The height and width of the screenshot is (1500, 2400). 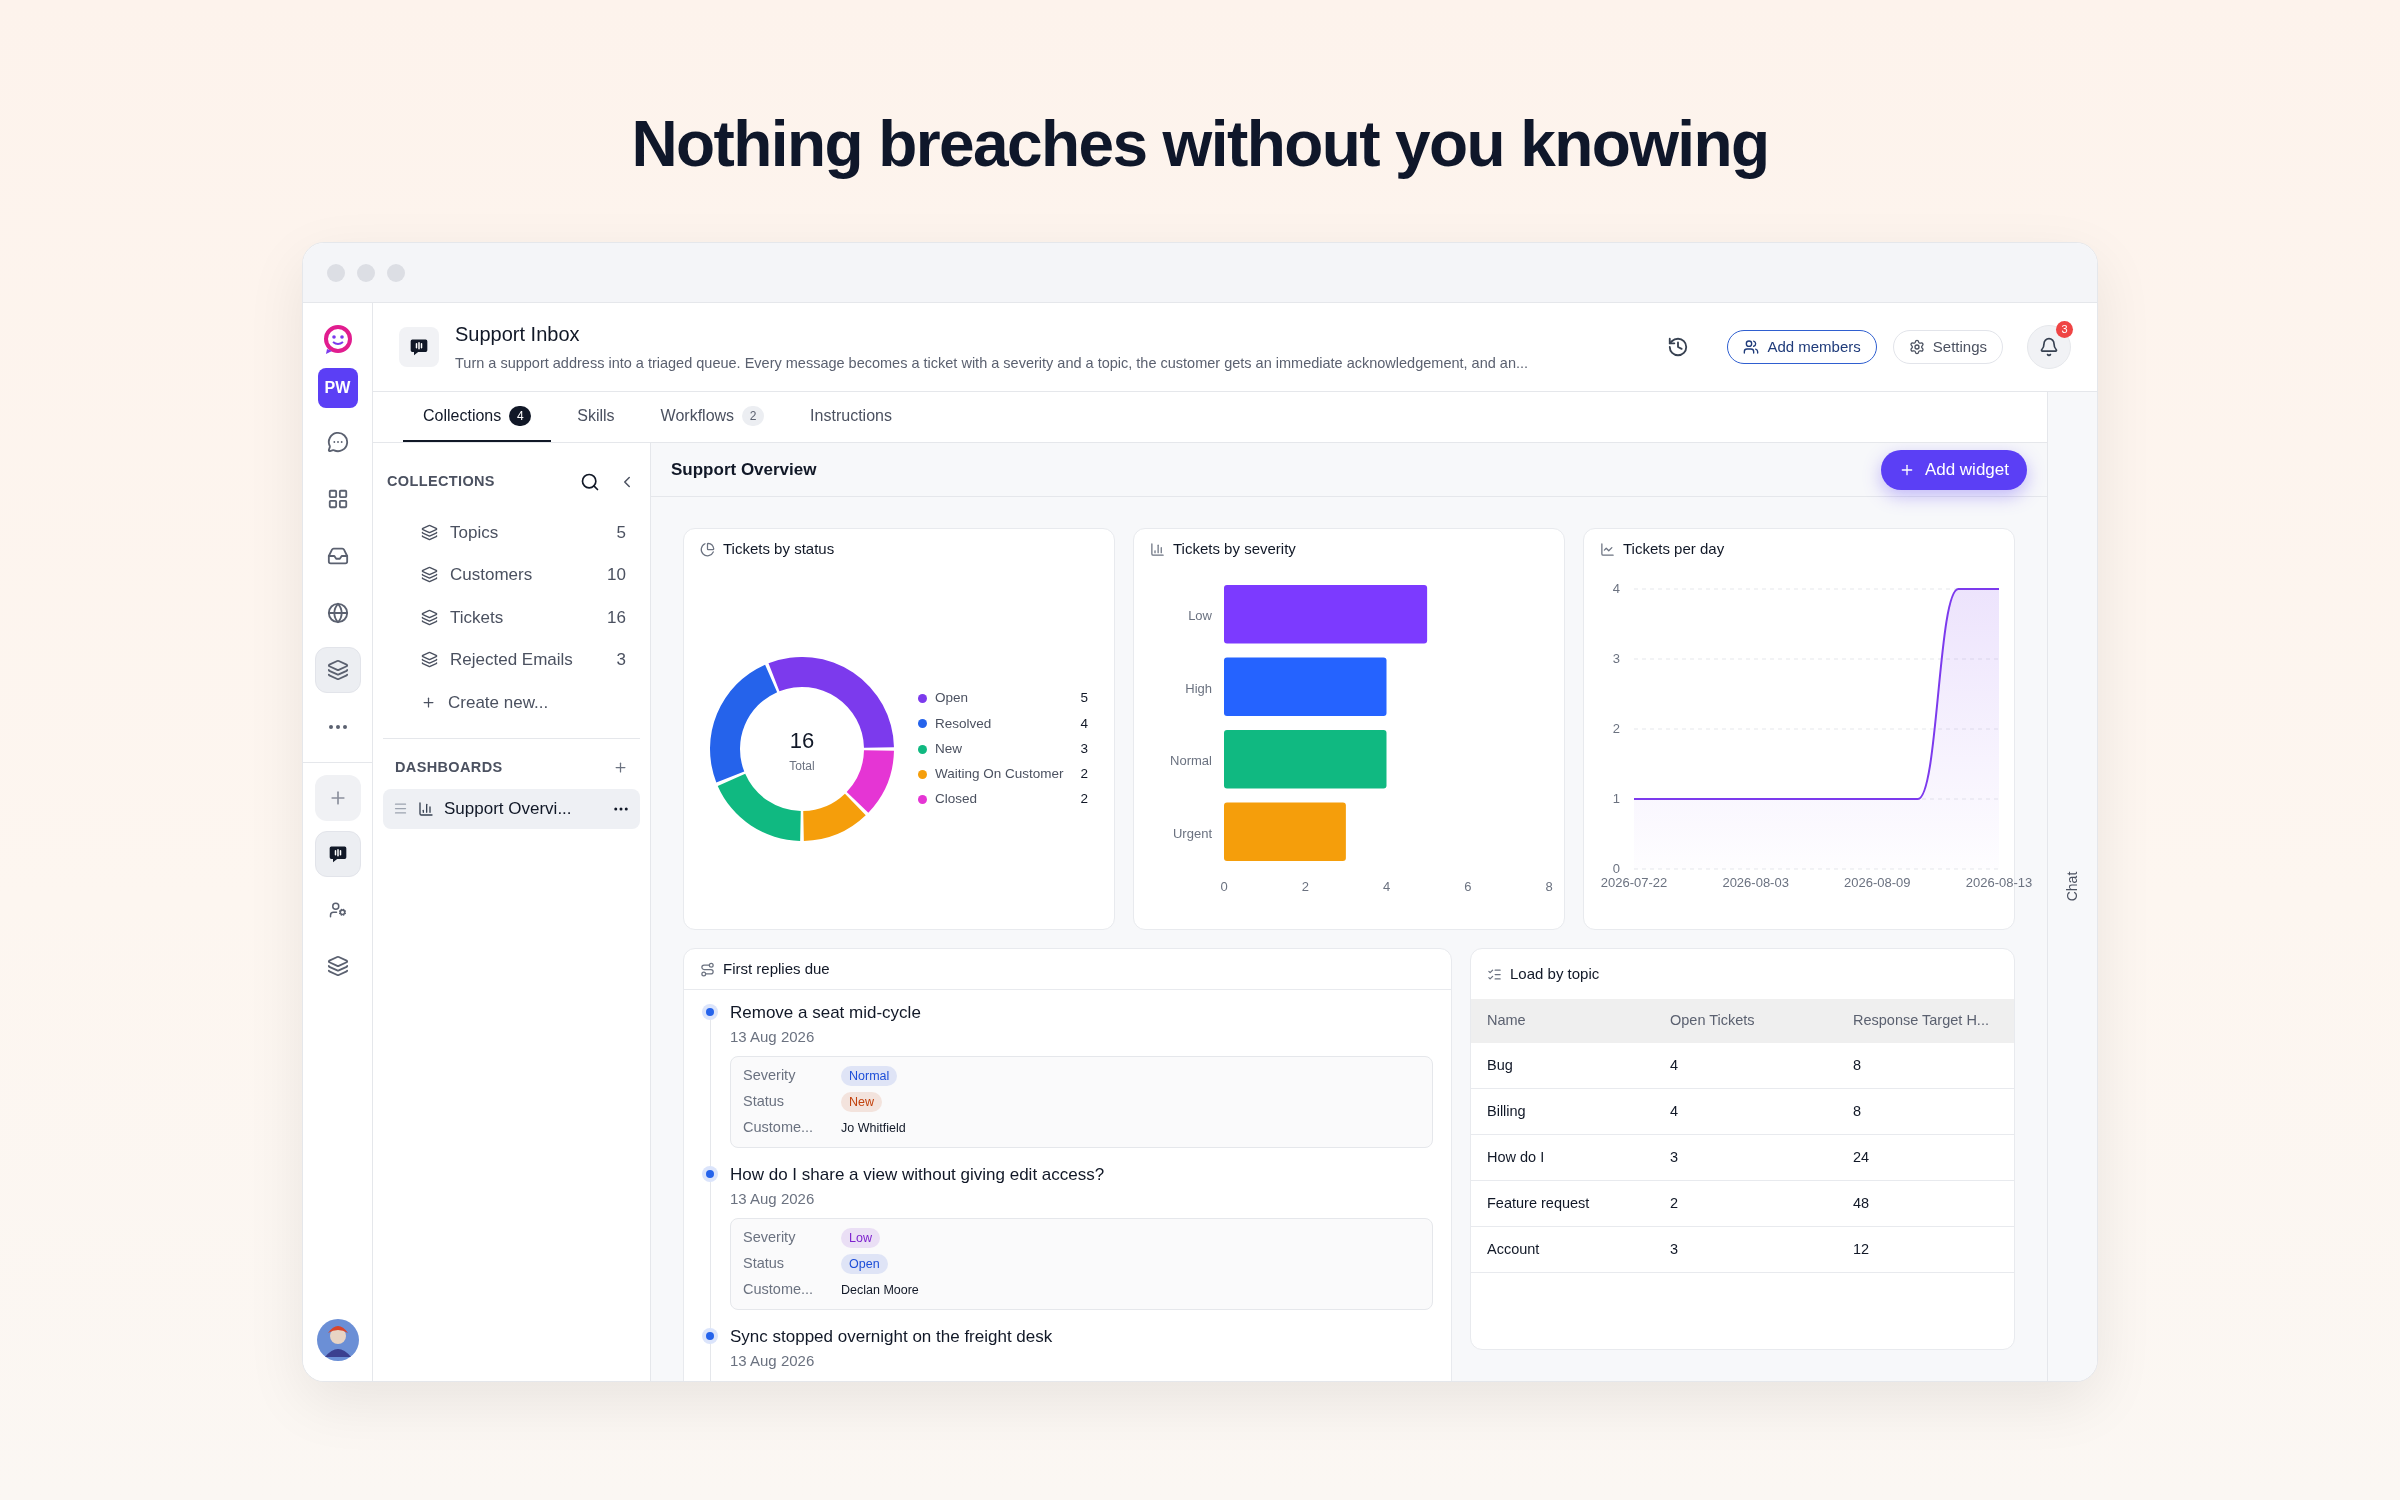 What do you see at coordinates (511, 617) in the screenshot?
I see `collection-item: Tickets 16` at bounding box center [511, 617].